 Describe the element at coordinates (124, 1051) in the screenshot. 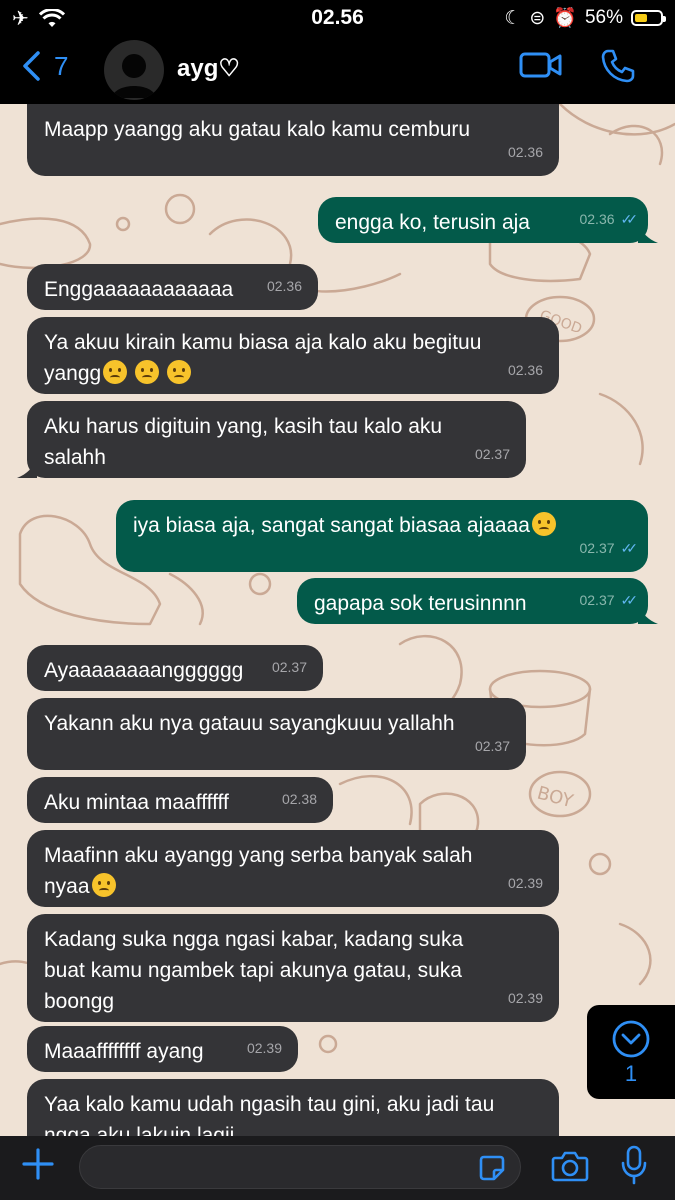

I see `message-text: Maaaffffffff ayang` at that location.